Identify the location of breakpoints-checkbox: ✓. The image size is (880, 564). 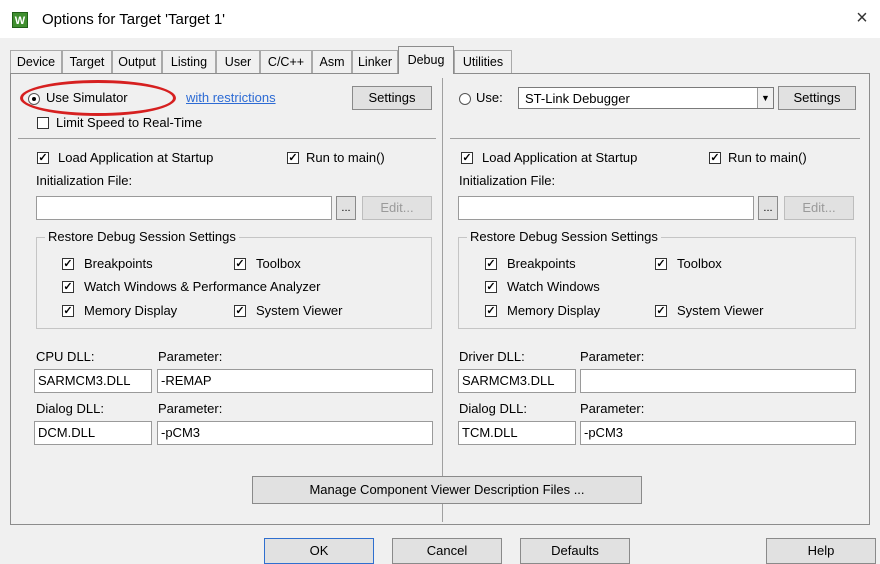
(68, 264).